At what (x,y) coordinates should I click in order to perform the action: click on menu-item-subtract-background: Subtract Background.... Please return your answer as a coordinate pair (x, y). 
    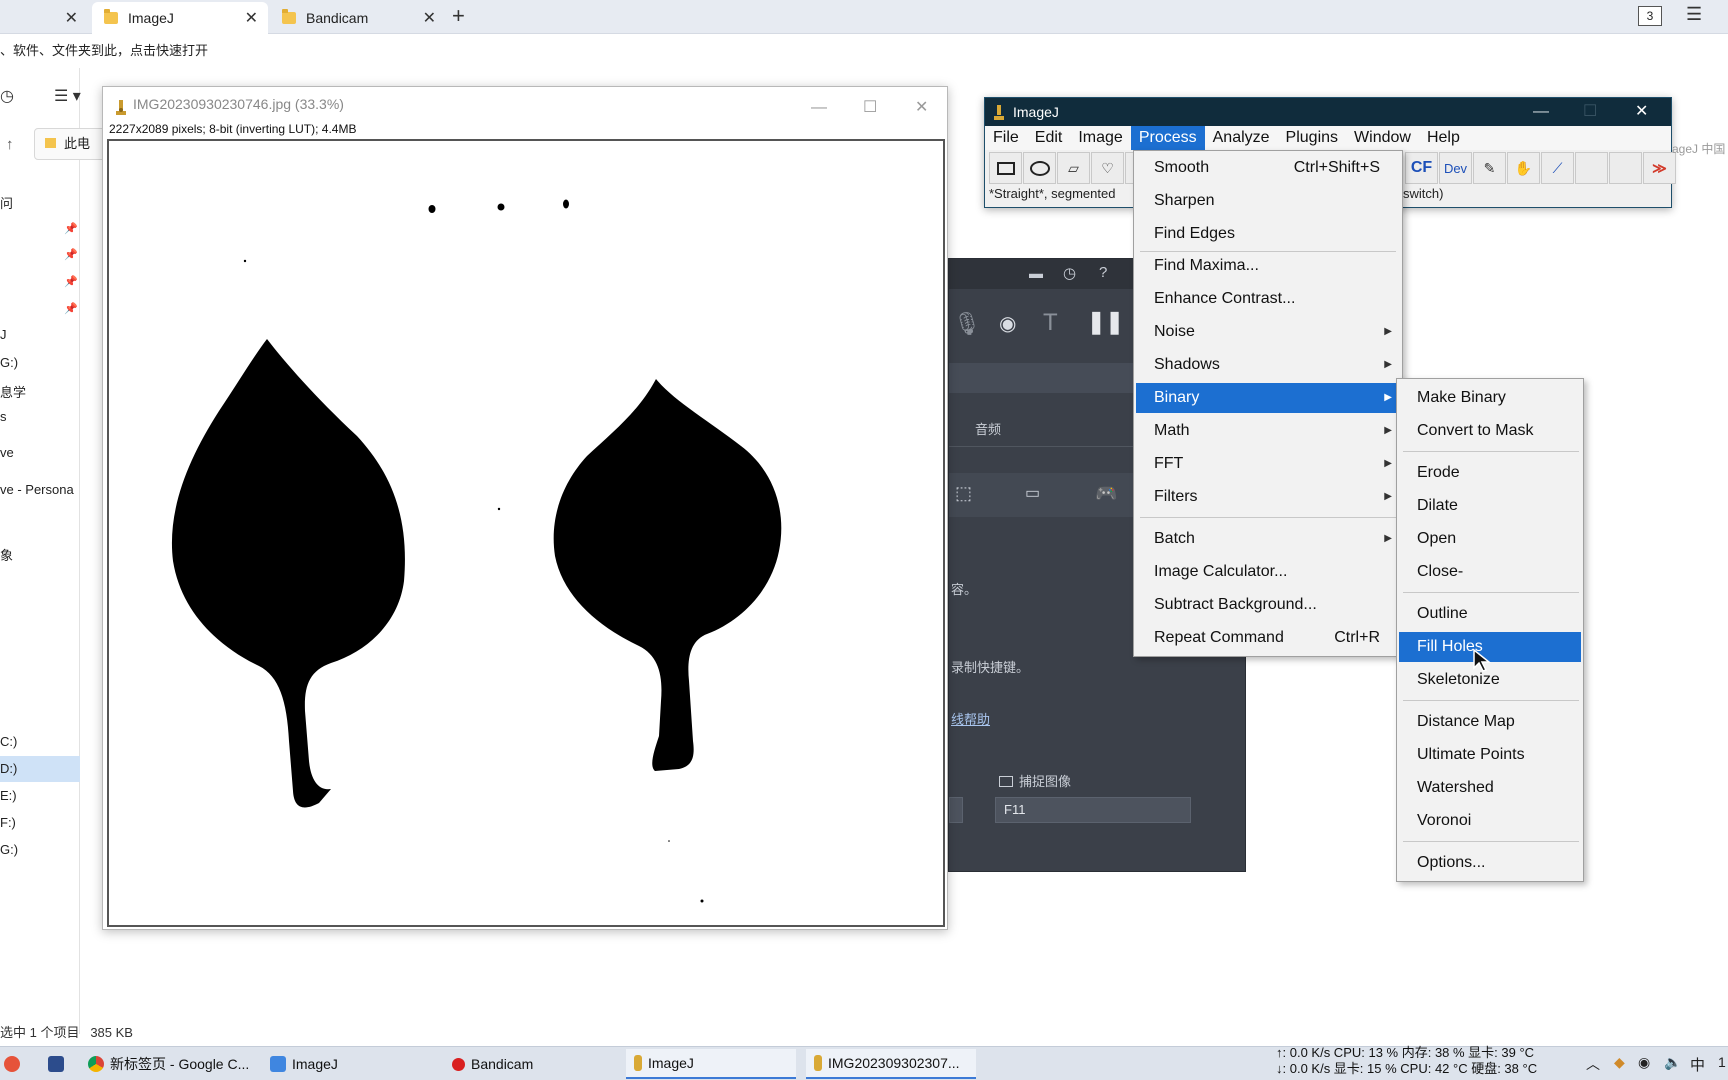
    Looking at the image, I should click on (1268, 605).